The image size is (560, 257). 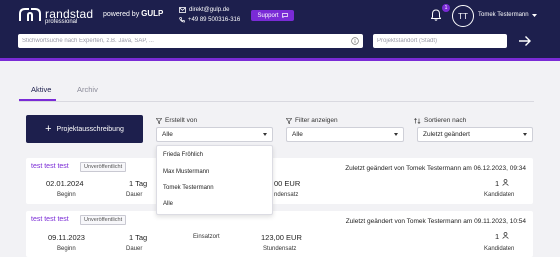 I want to click on dropdown-option-tomek: Tomek Testermann, so click(x=188, y=188).